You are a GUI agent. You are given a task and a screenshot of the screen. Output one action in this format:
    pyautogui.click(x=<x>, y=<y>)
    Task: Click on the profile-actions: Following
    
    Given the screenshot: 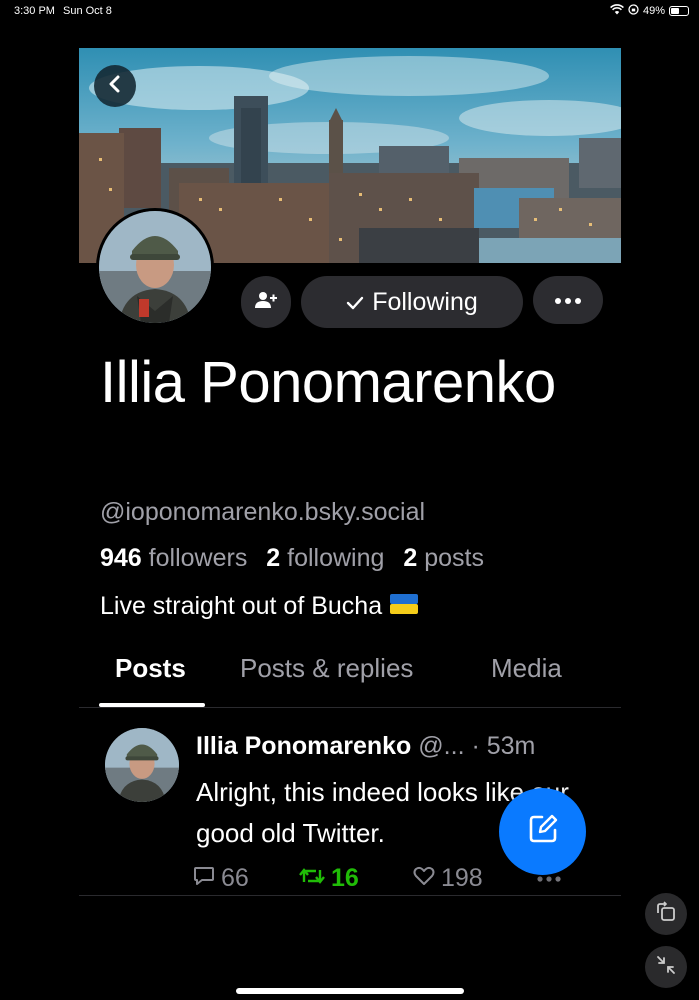 What is the action you would take?
    pyautogui.click(x=422, y=302)
    